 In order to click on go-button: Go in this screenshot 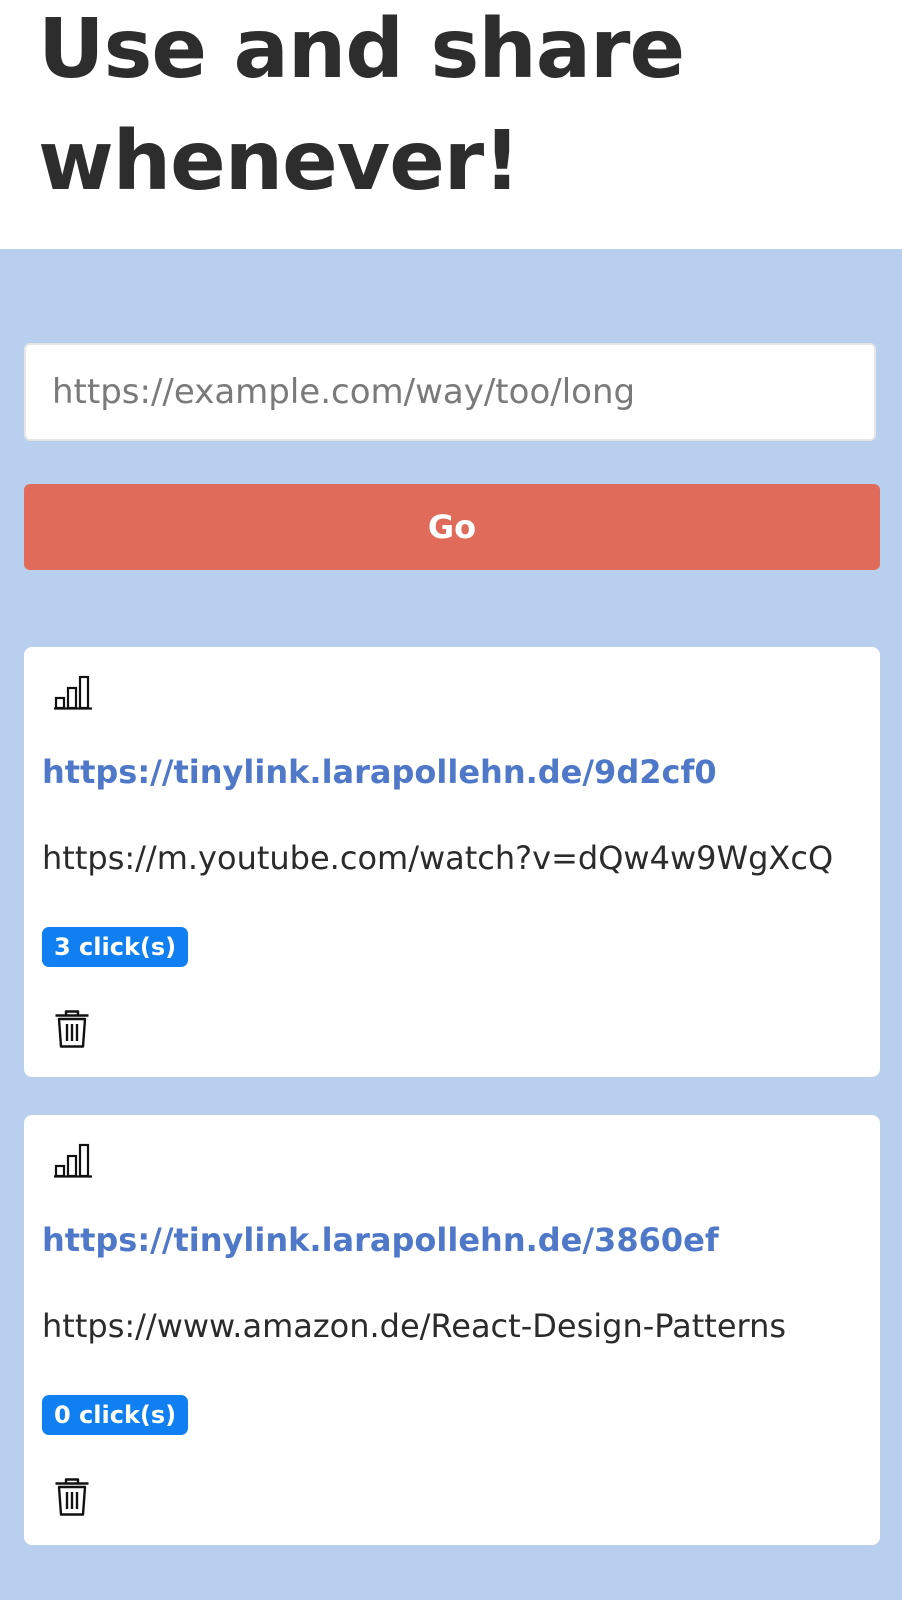, I will do `click(452, 527)`.